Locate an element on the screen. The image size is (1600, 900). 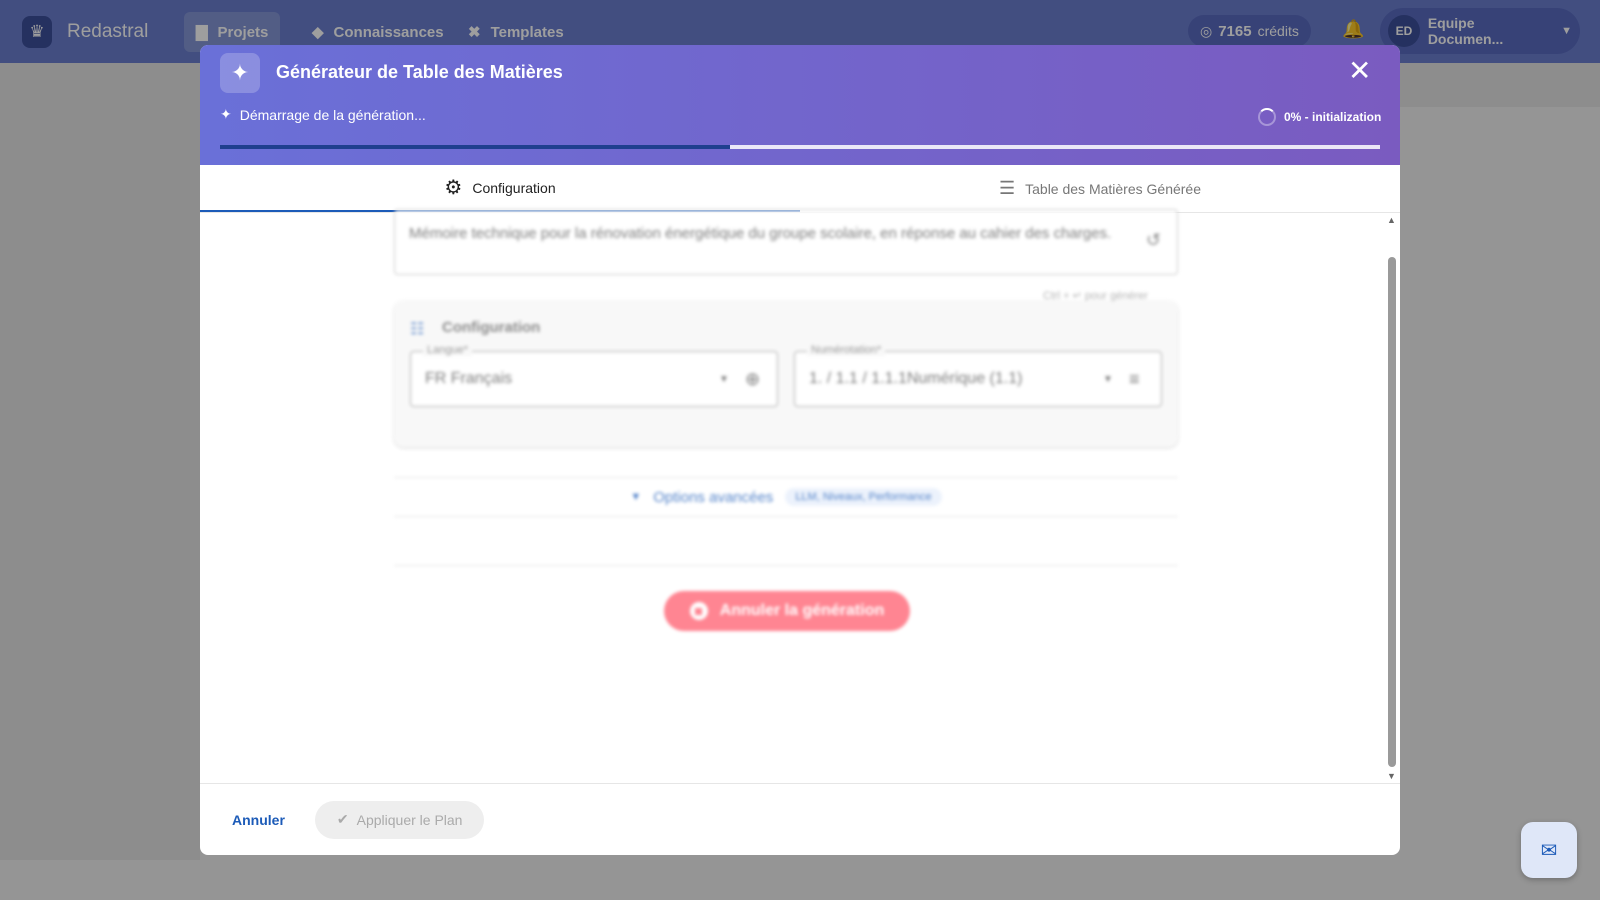
dialog-scrollbar: ▲ ▼ is located at coordinates (1392, 498).